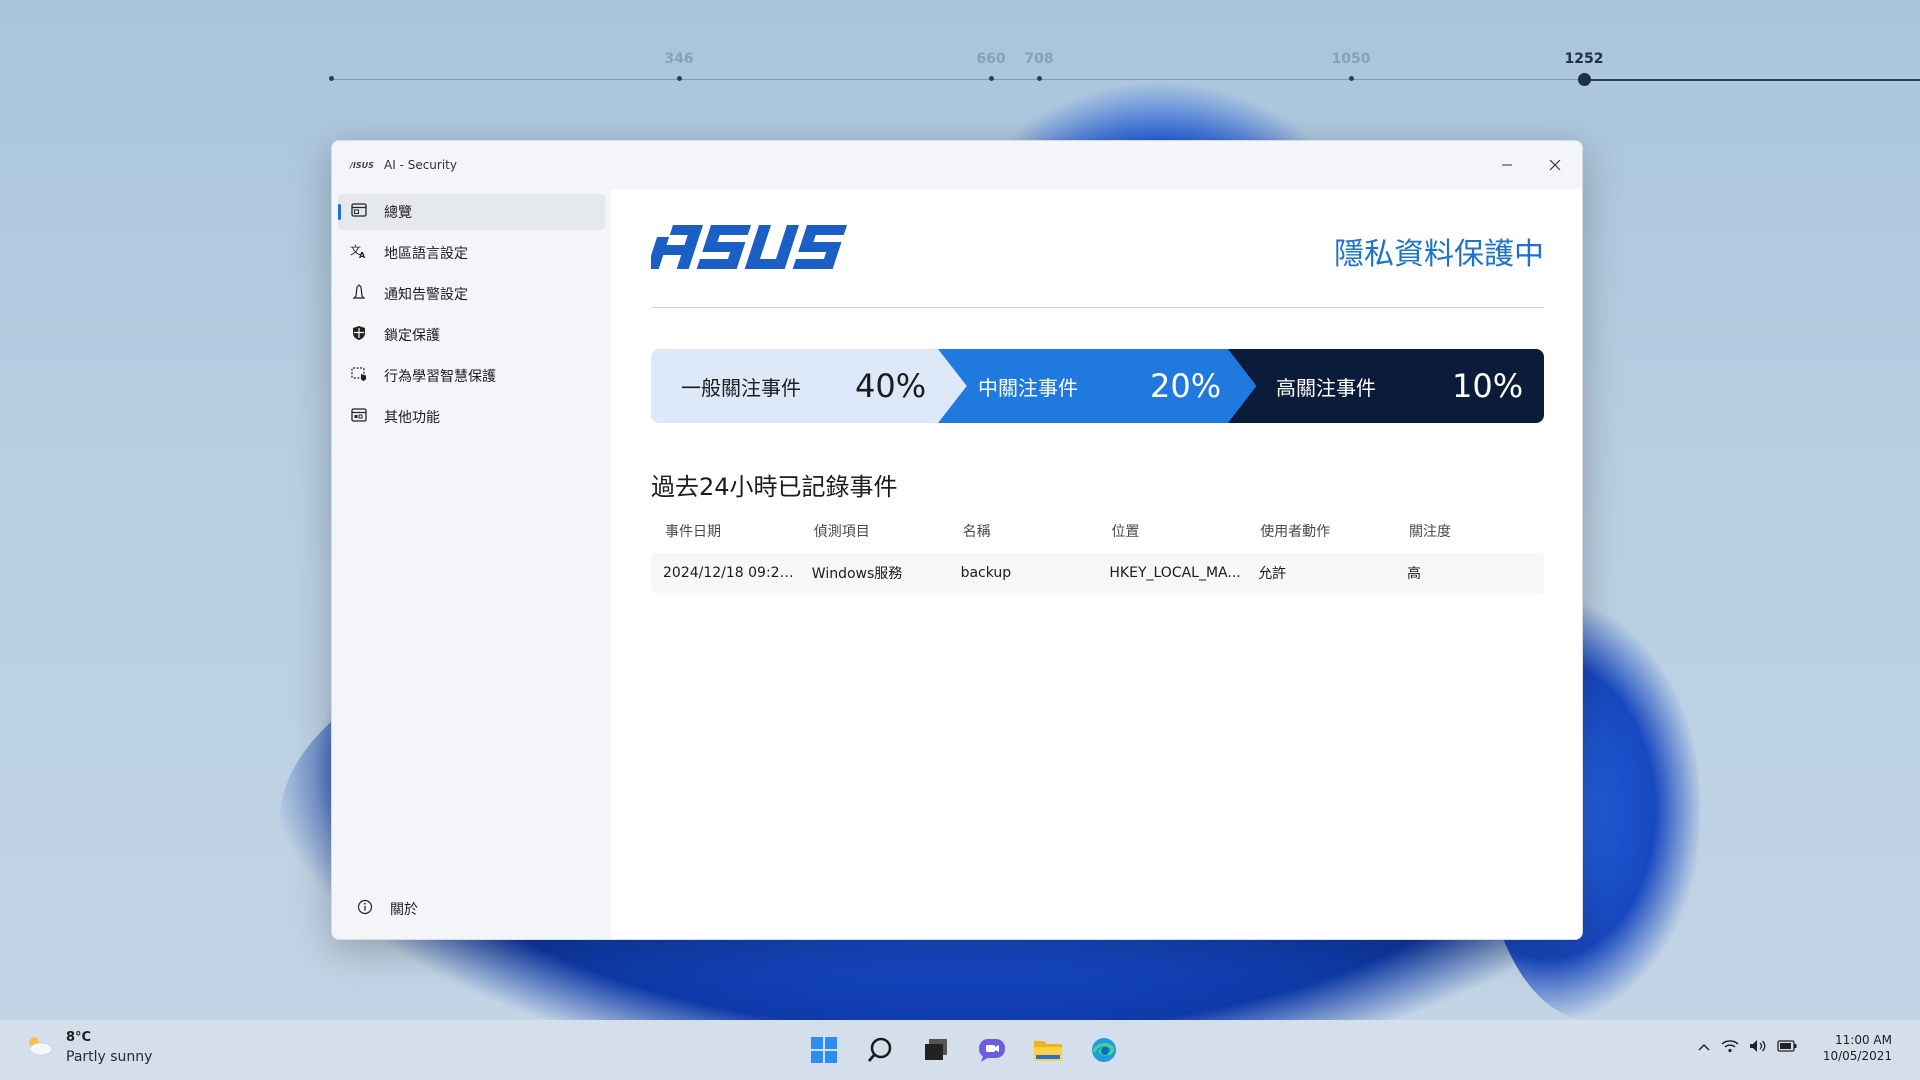  I want to click on table-cell: Windows服務, so click(857, 574).